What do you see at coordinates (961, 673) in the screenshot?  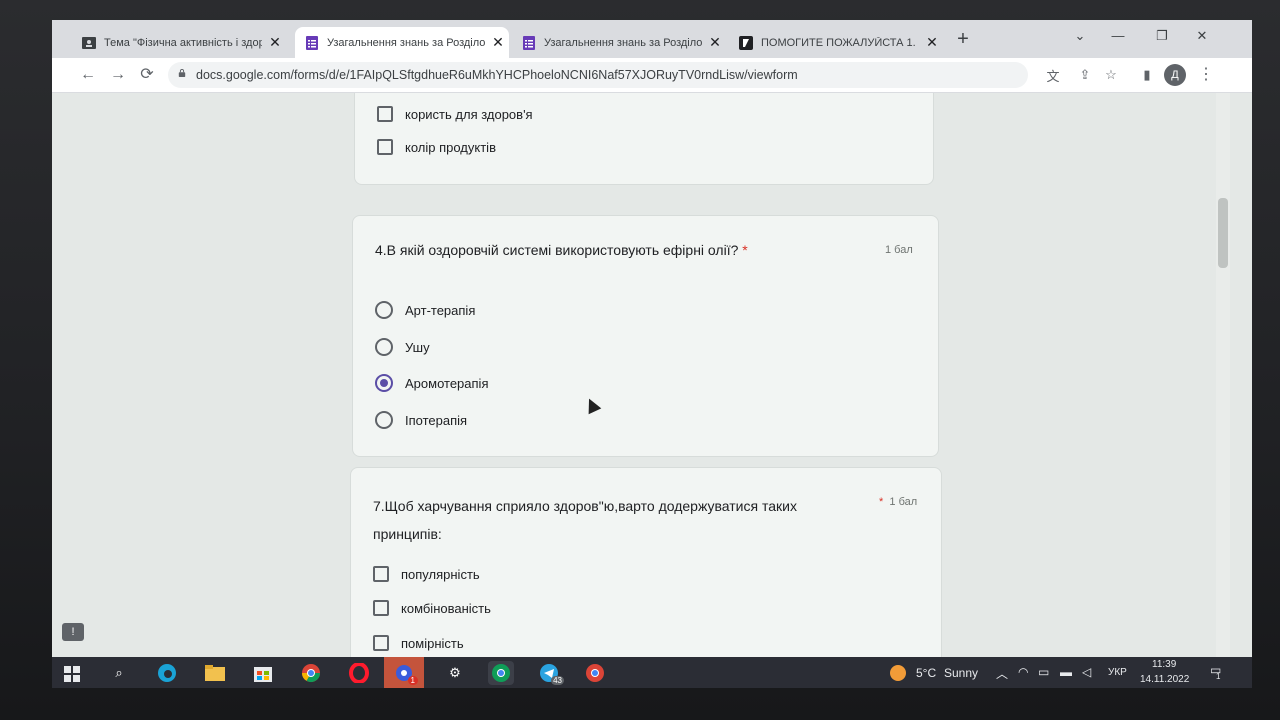 I see `weather-condition: Sunny` at bounding box center [961, 673].